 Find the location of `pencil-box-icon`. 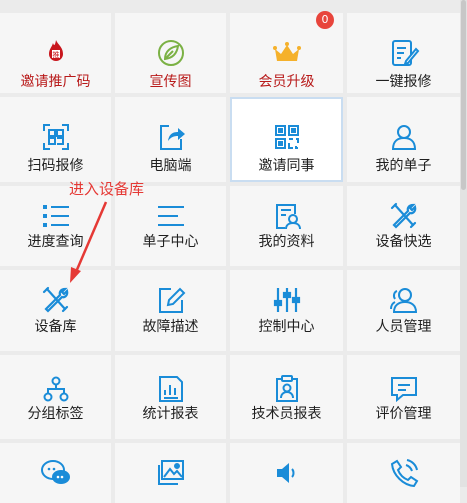

pencil-box-icon is located at coordinates (171, 300).